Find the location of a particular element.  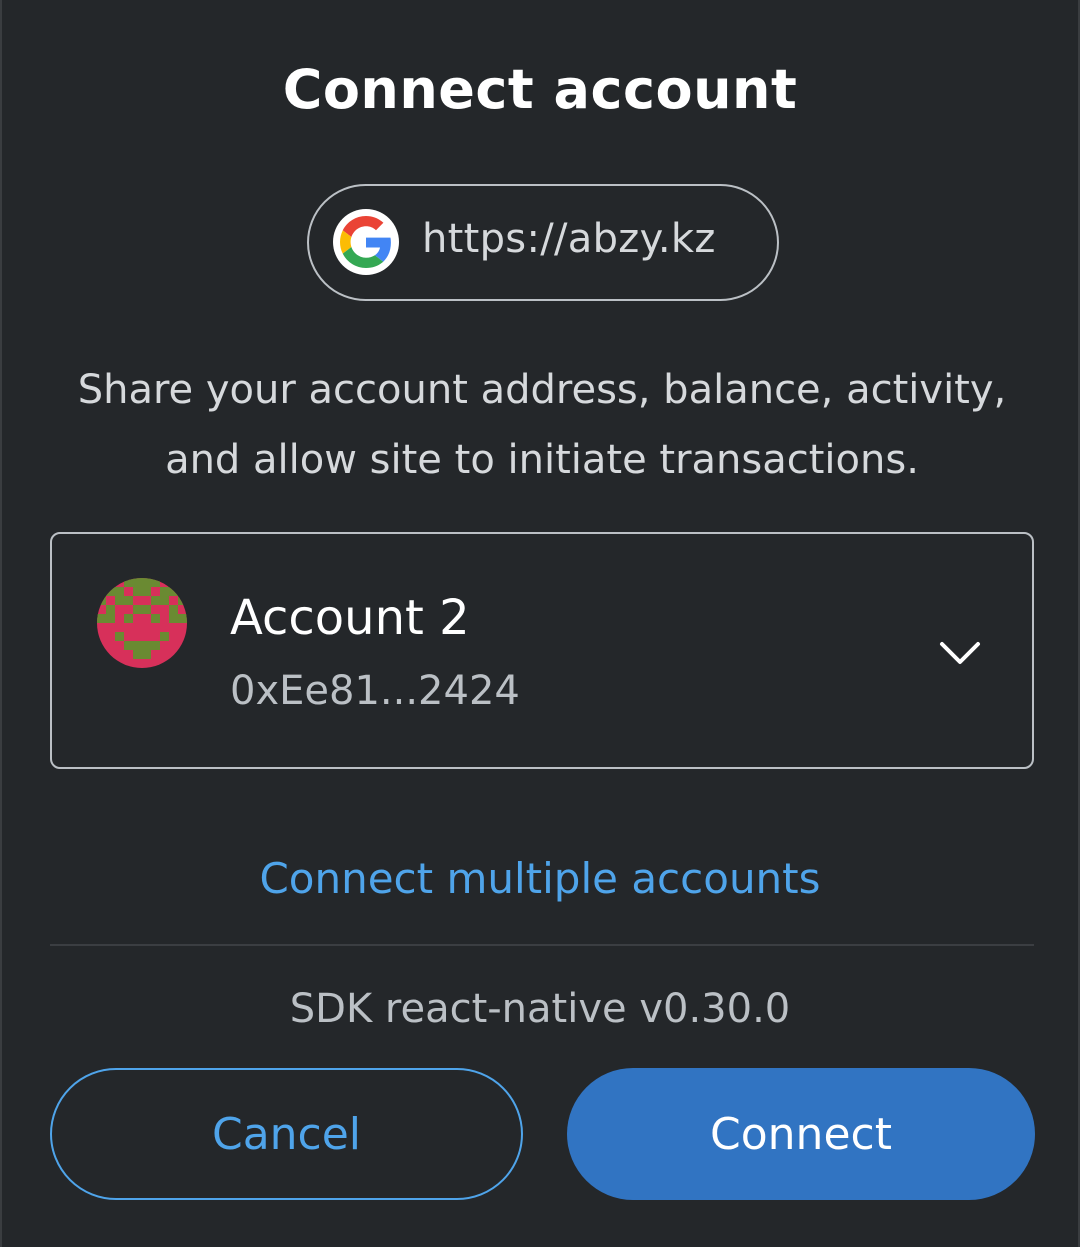

chevron-down-icon is located at coordinates (960, 652).